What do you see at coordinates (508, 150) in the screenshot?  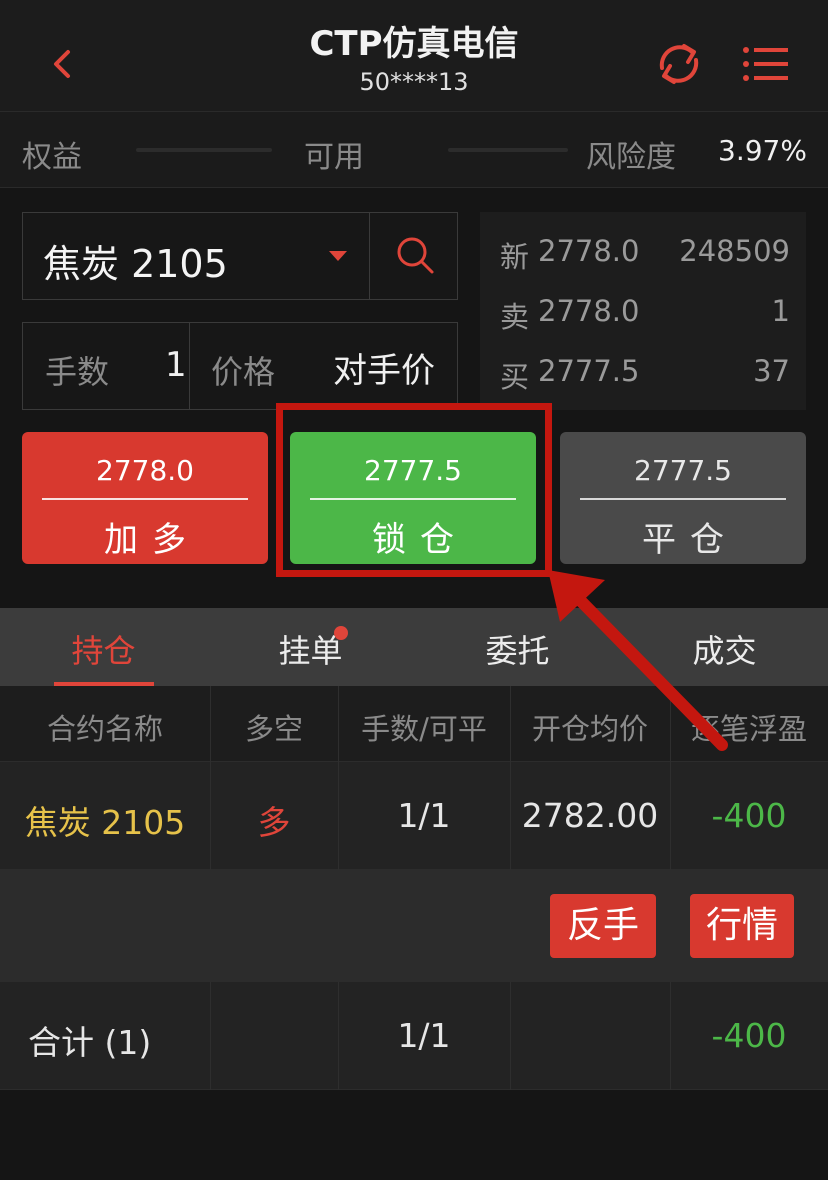 I see `available-value-masked` at bounding box center [508, 150].